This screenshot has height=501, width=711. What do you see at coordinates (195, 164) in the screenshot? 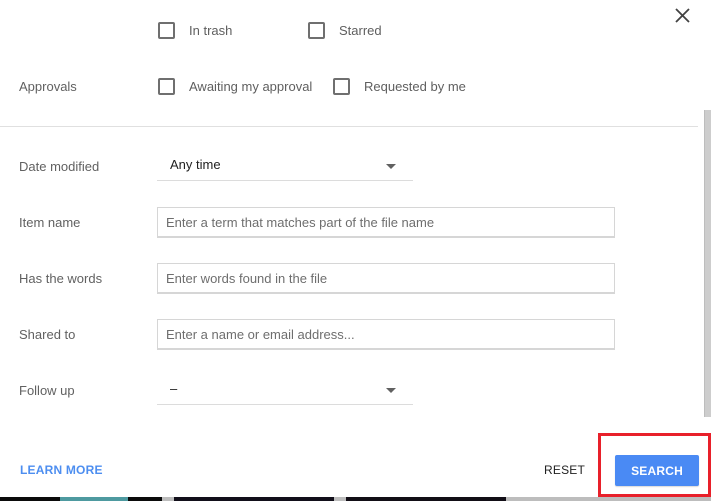
I see `date-modified-value: Any time` at bounding box center [195, 164].